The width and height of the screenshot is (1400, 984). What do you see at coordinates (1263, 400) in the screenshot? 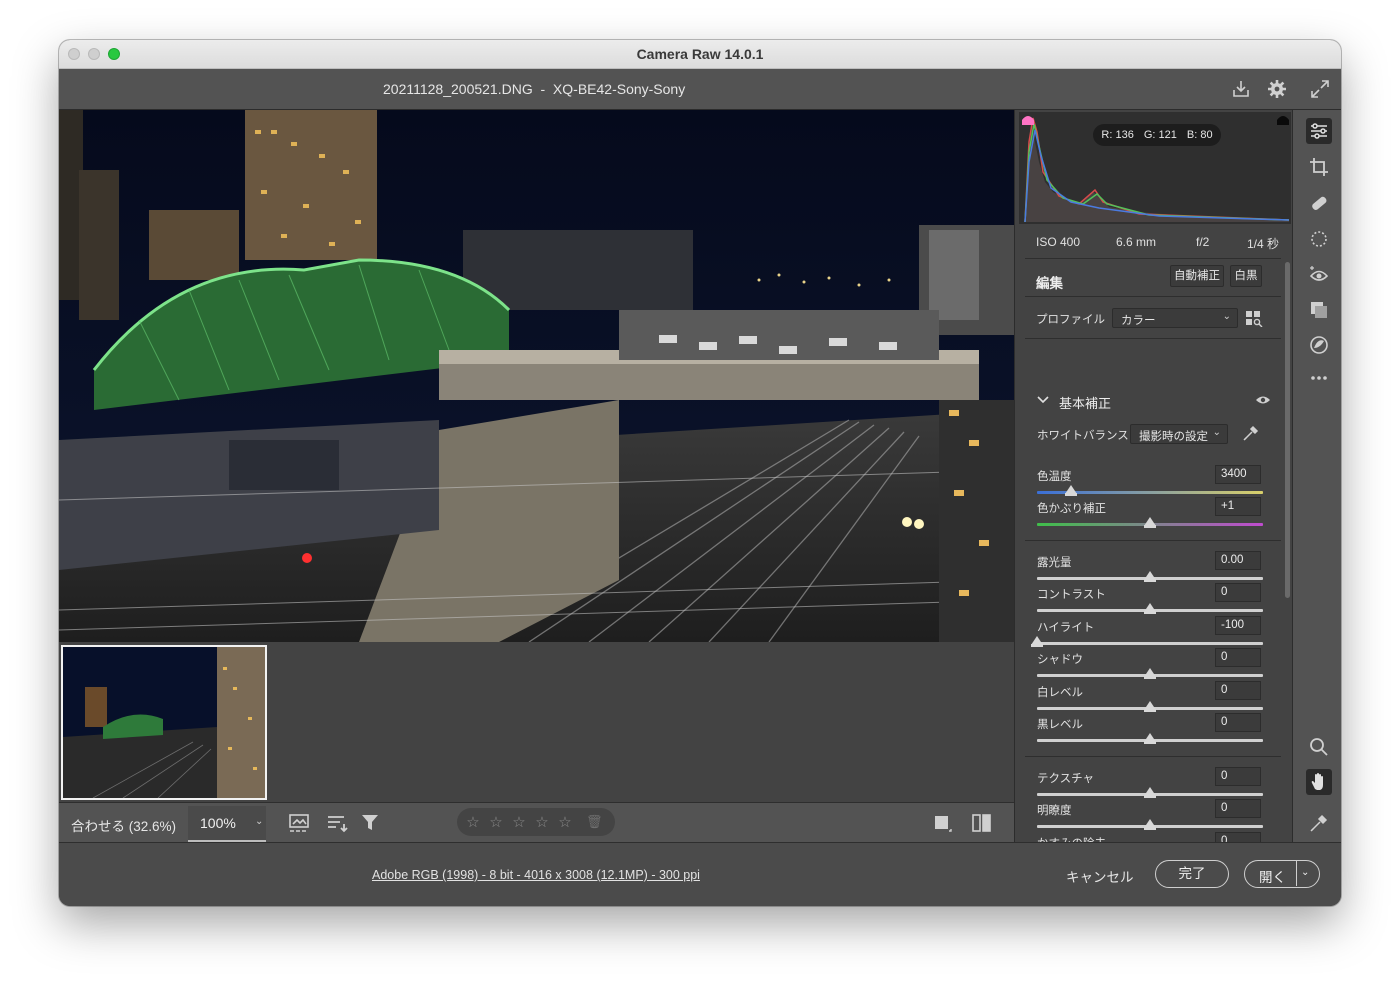
I see `visibility-eye-icon` at bounding box center [1263, 400].